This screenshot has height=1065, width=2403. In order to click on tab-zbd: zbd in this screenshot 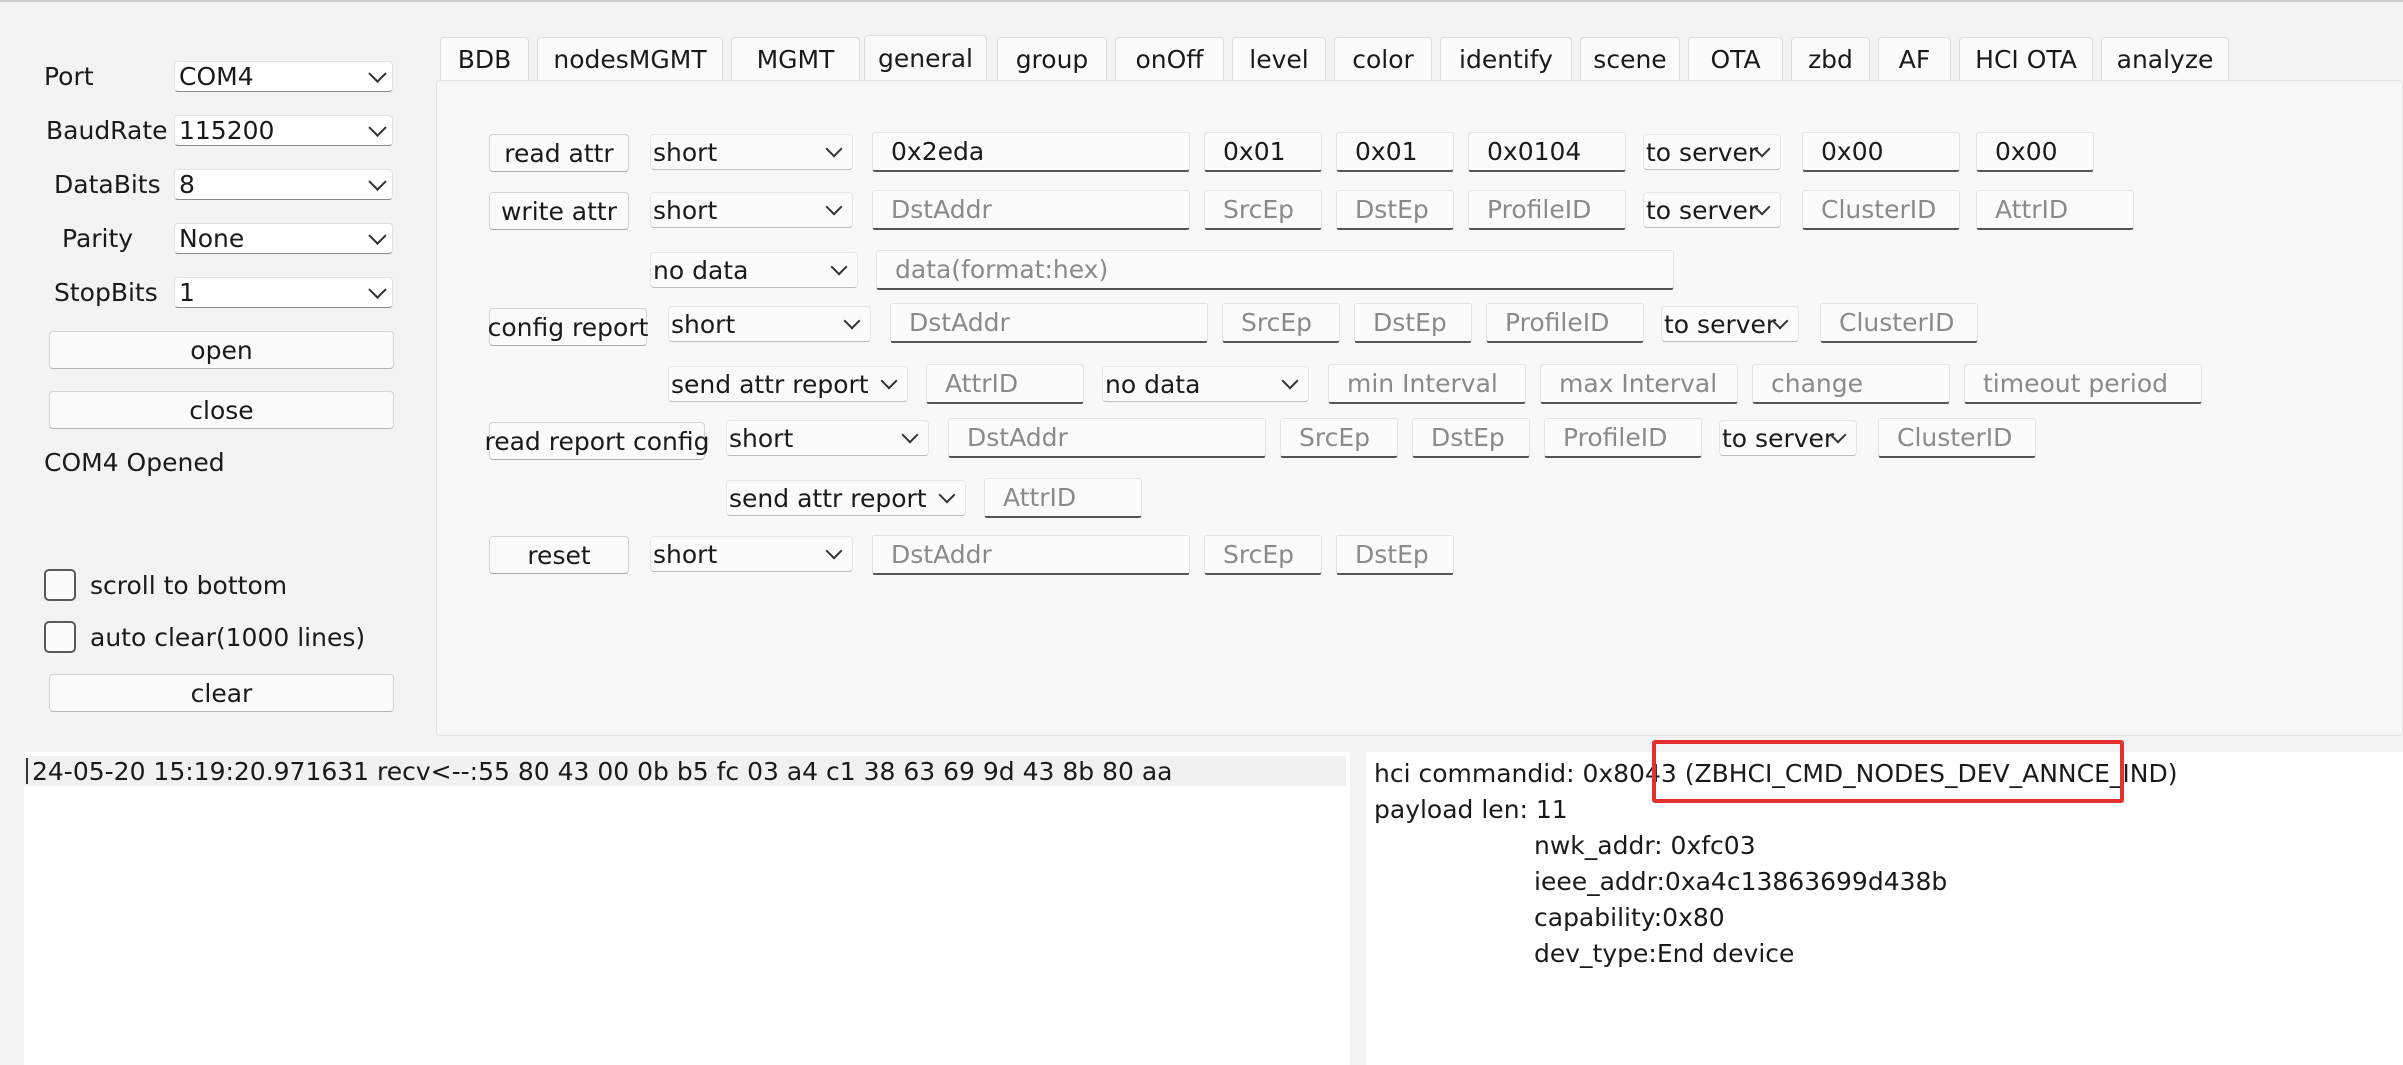, I will do `click(1830, 58)`.